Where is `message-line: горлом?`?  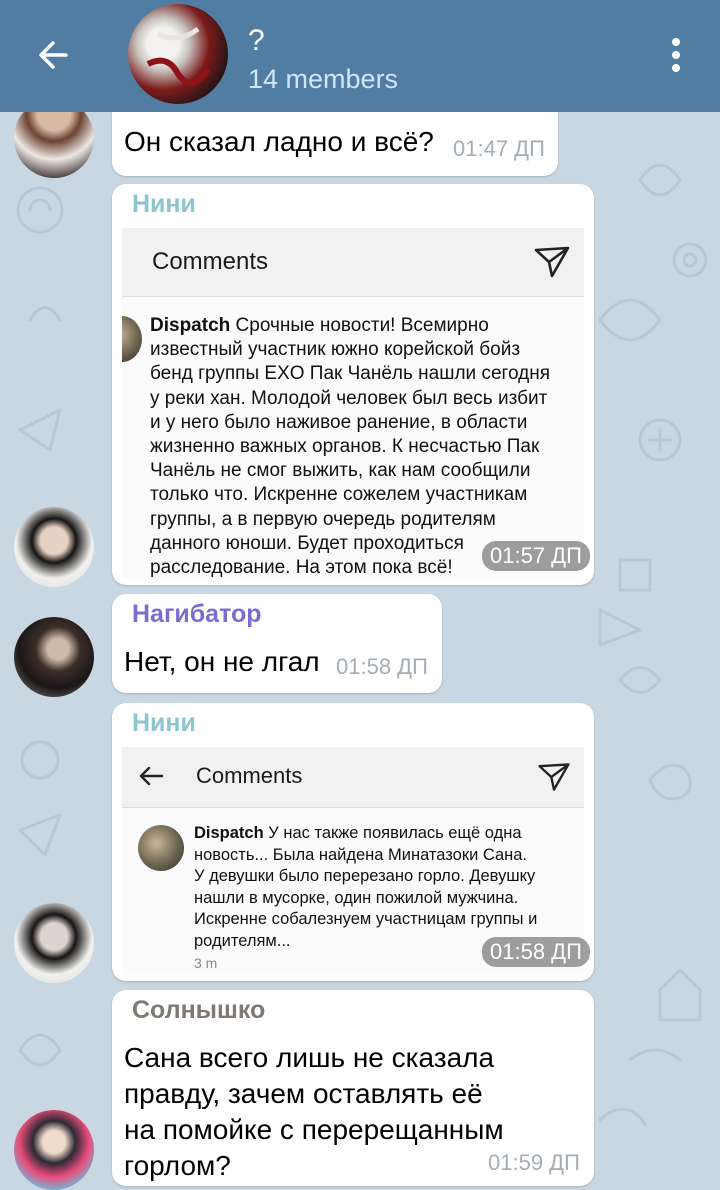 message-line: горлом? is located at coordinates (177, 1165).